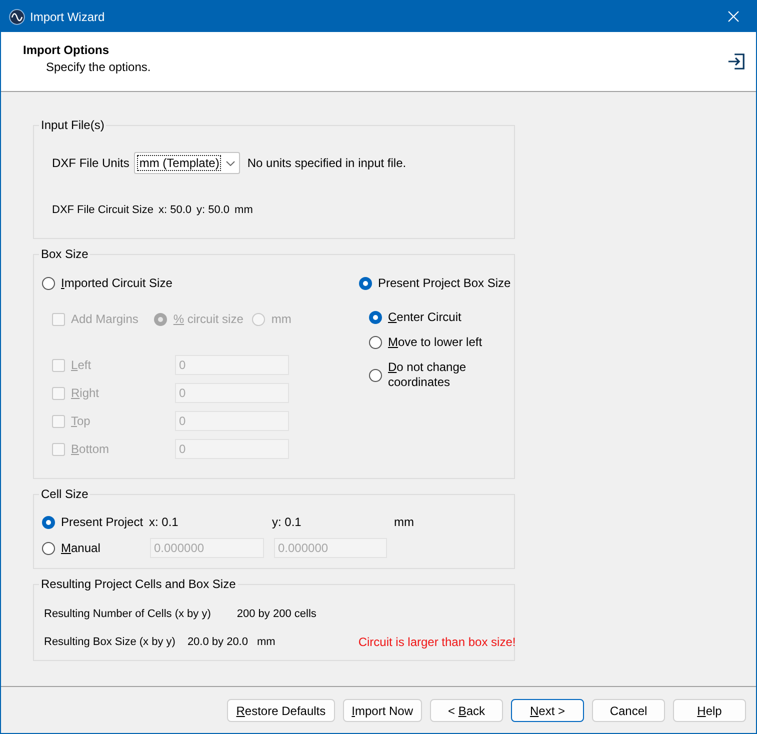 This screenshot has width=757, height=734. Describe the element at coordinates (91, 163) in the screenshot. I see `units-label: DXF File Units` at that location.